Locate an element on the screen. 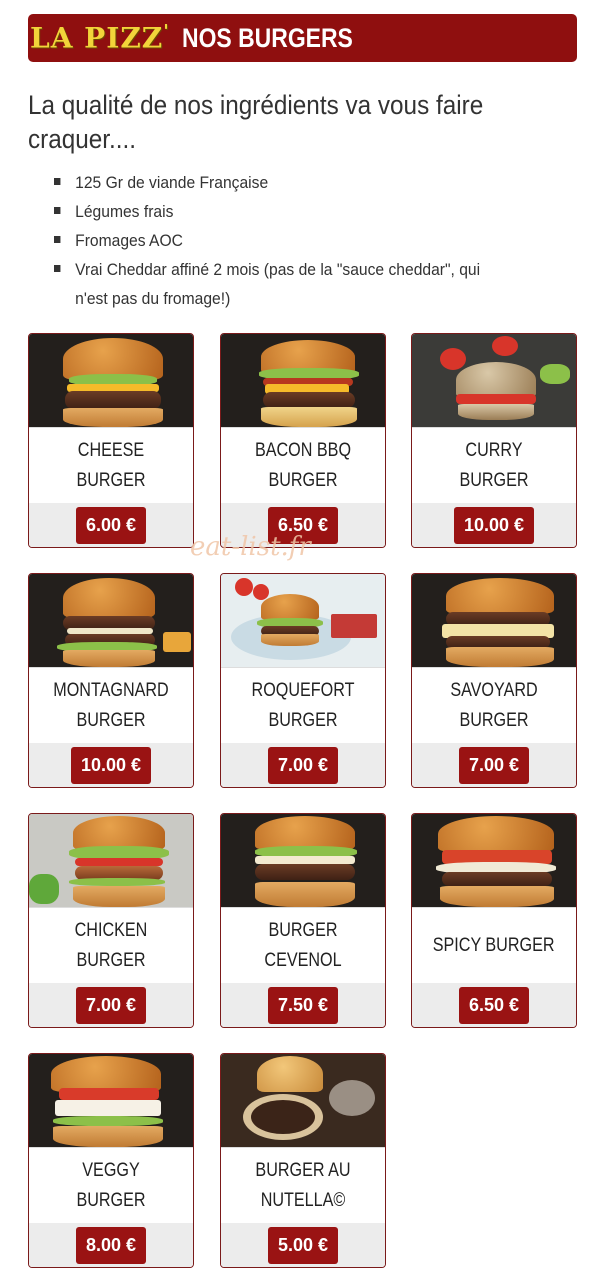 This screenshot has width=601, height=1283. price-badge: 5.00 € is located at coordinates (303, 1245).